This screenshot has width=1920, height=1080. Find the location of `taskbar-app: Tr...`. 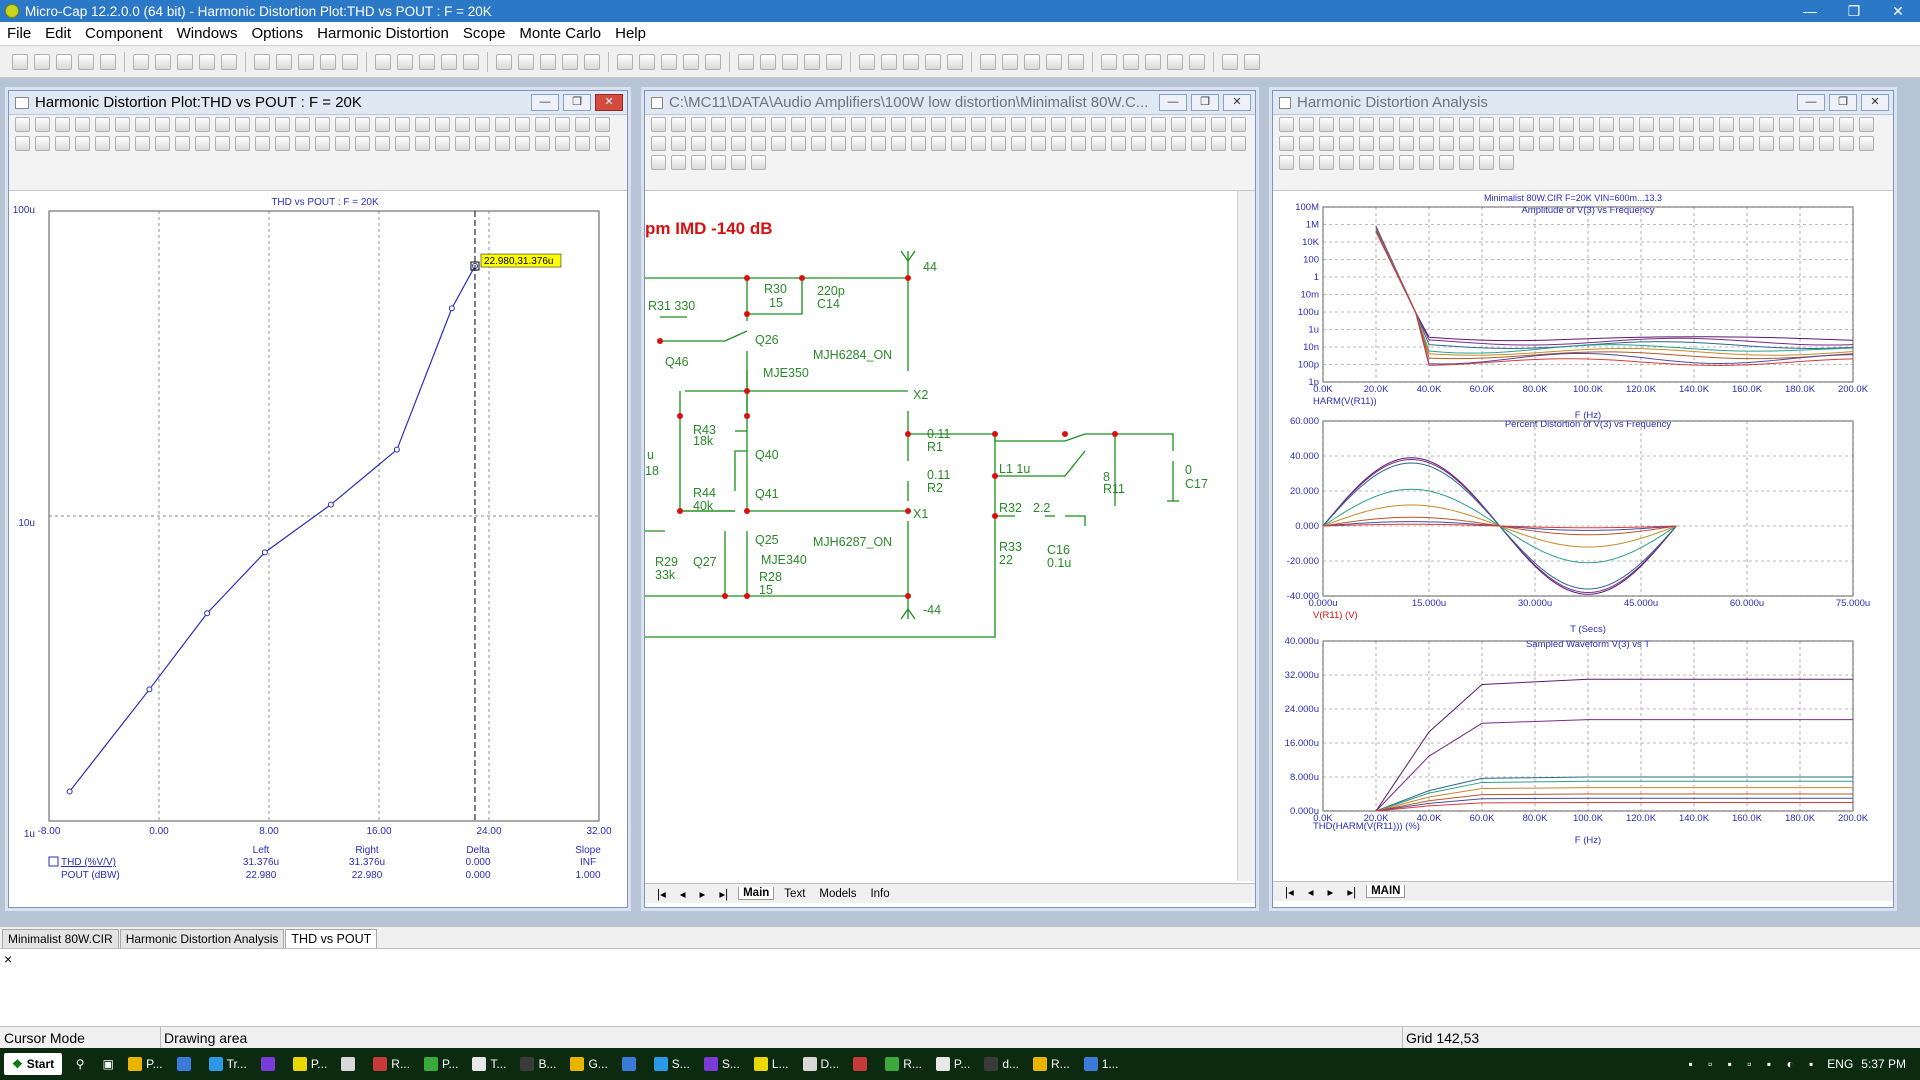

taskbar-app: Tr... is located at coordinates (228, 1064).